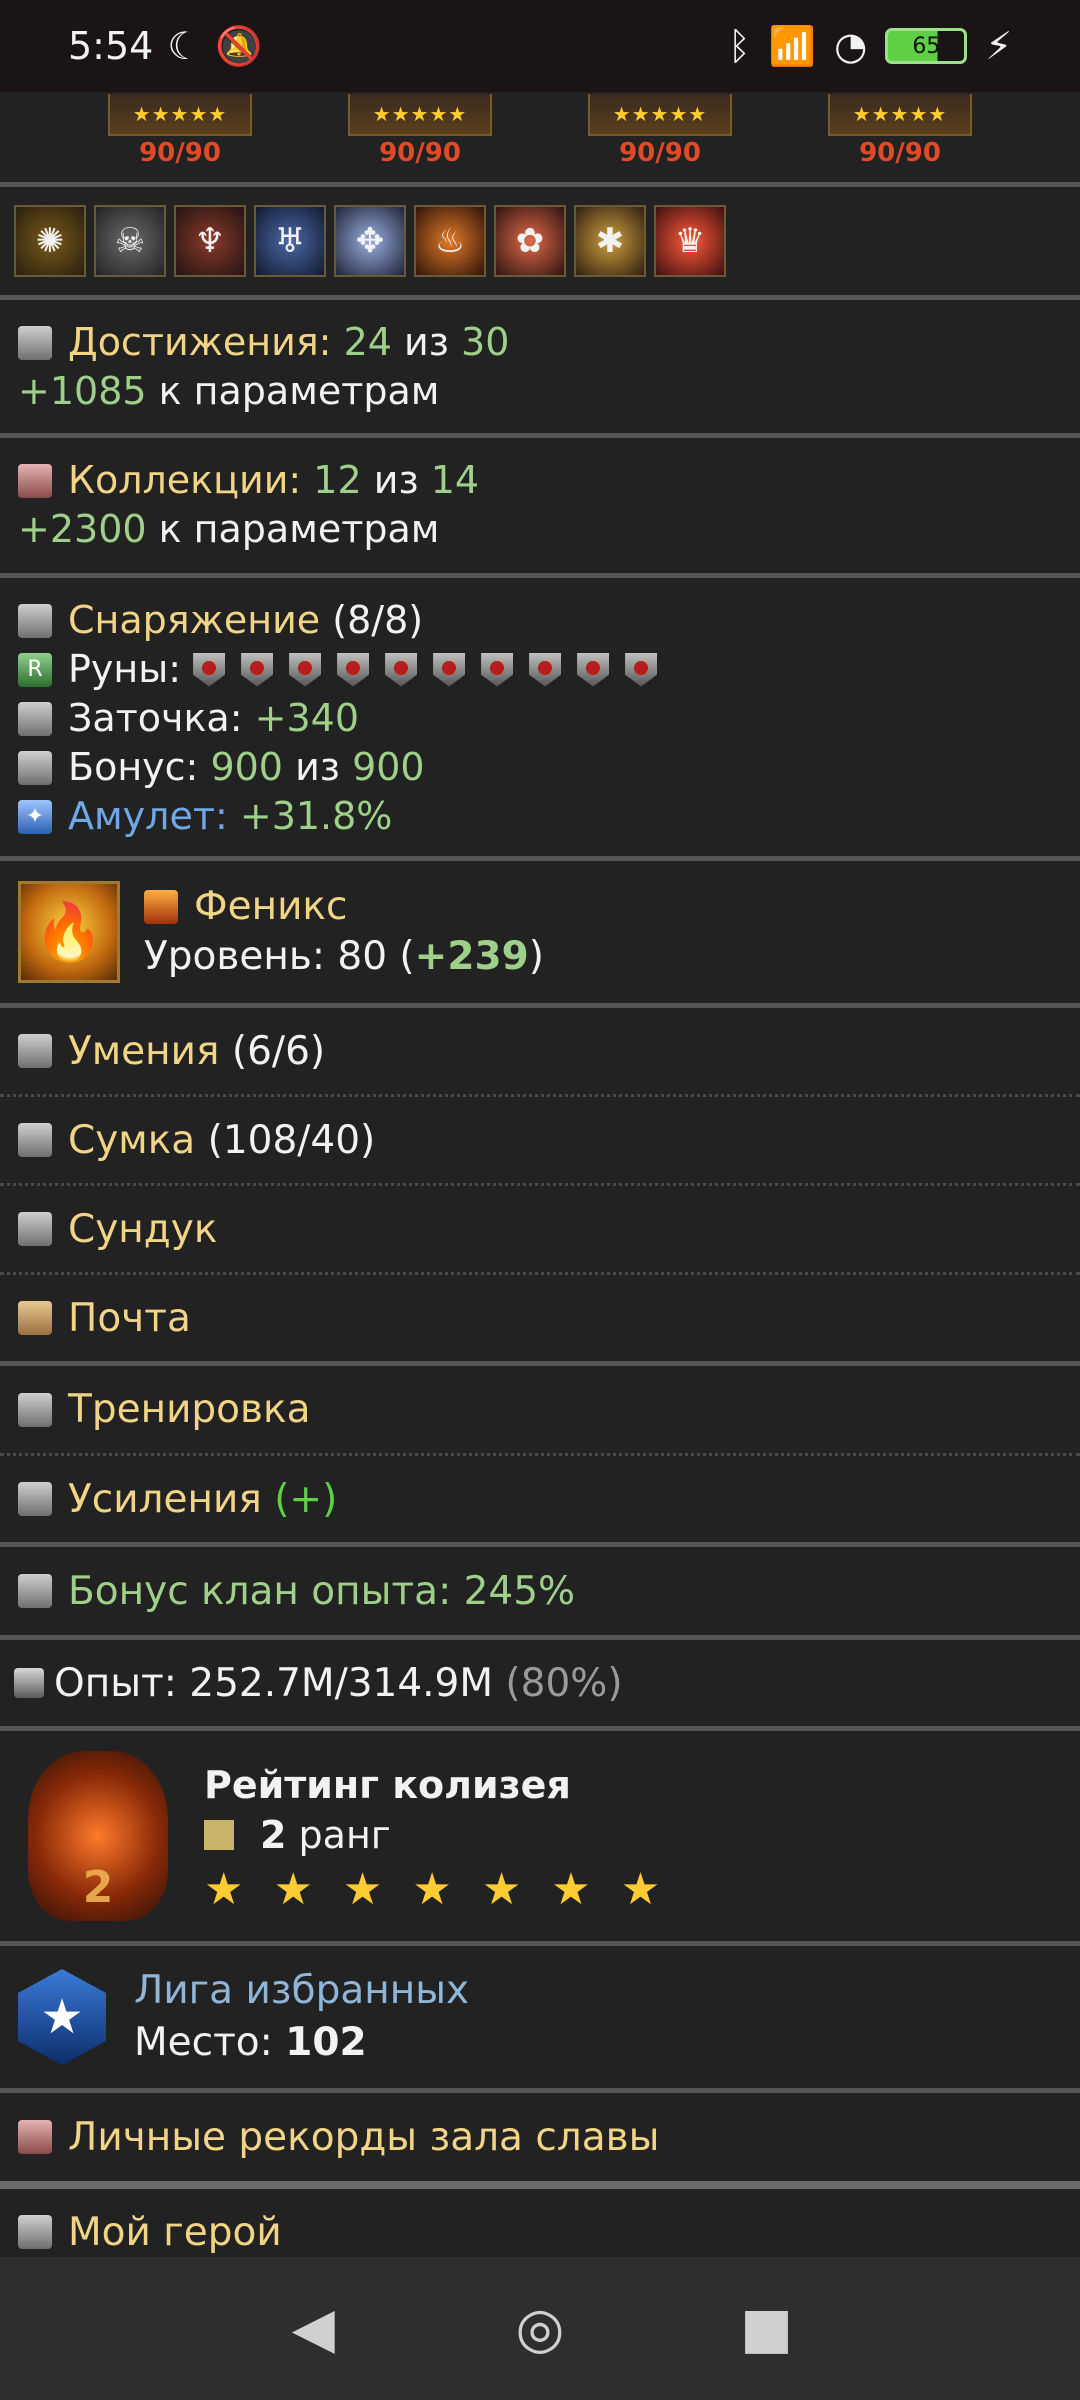  Describe the element at coordinates (246, 767) in the screenshot. I see `bonus-value: 900` at that location.